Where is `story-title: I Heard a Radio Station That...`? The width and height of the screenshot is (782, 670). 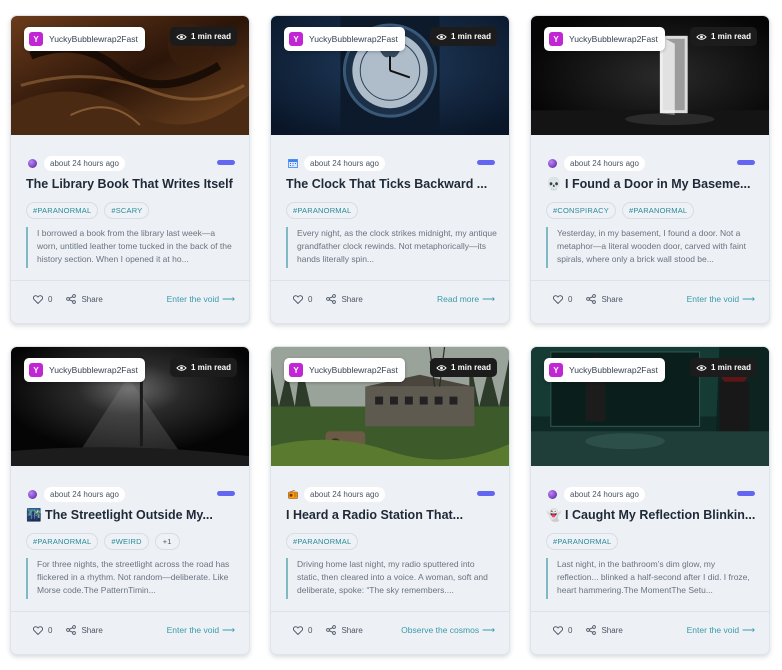
story-title: I Heard a Radio Station That... is located at coordinates (391, 515).